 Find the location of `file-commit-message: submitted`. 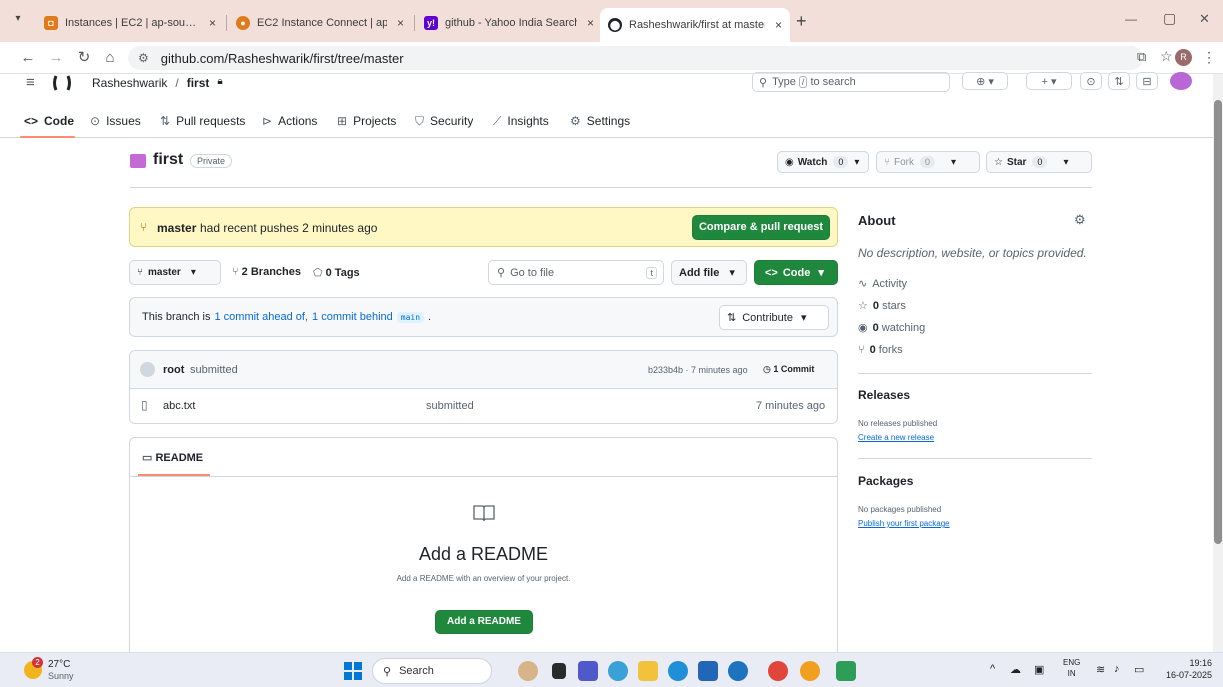

file-commit-message: submitted is located at coordinates (450, 406).